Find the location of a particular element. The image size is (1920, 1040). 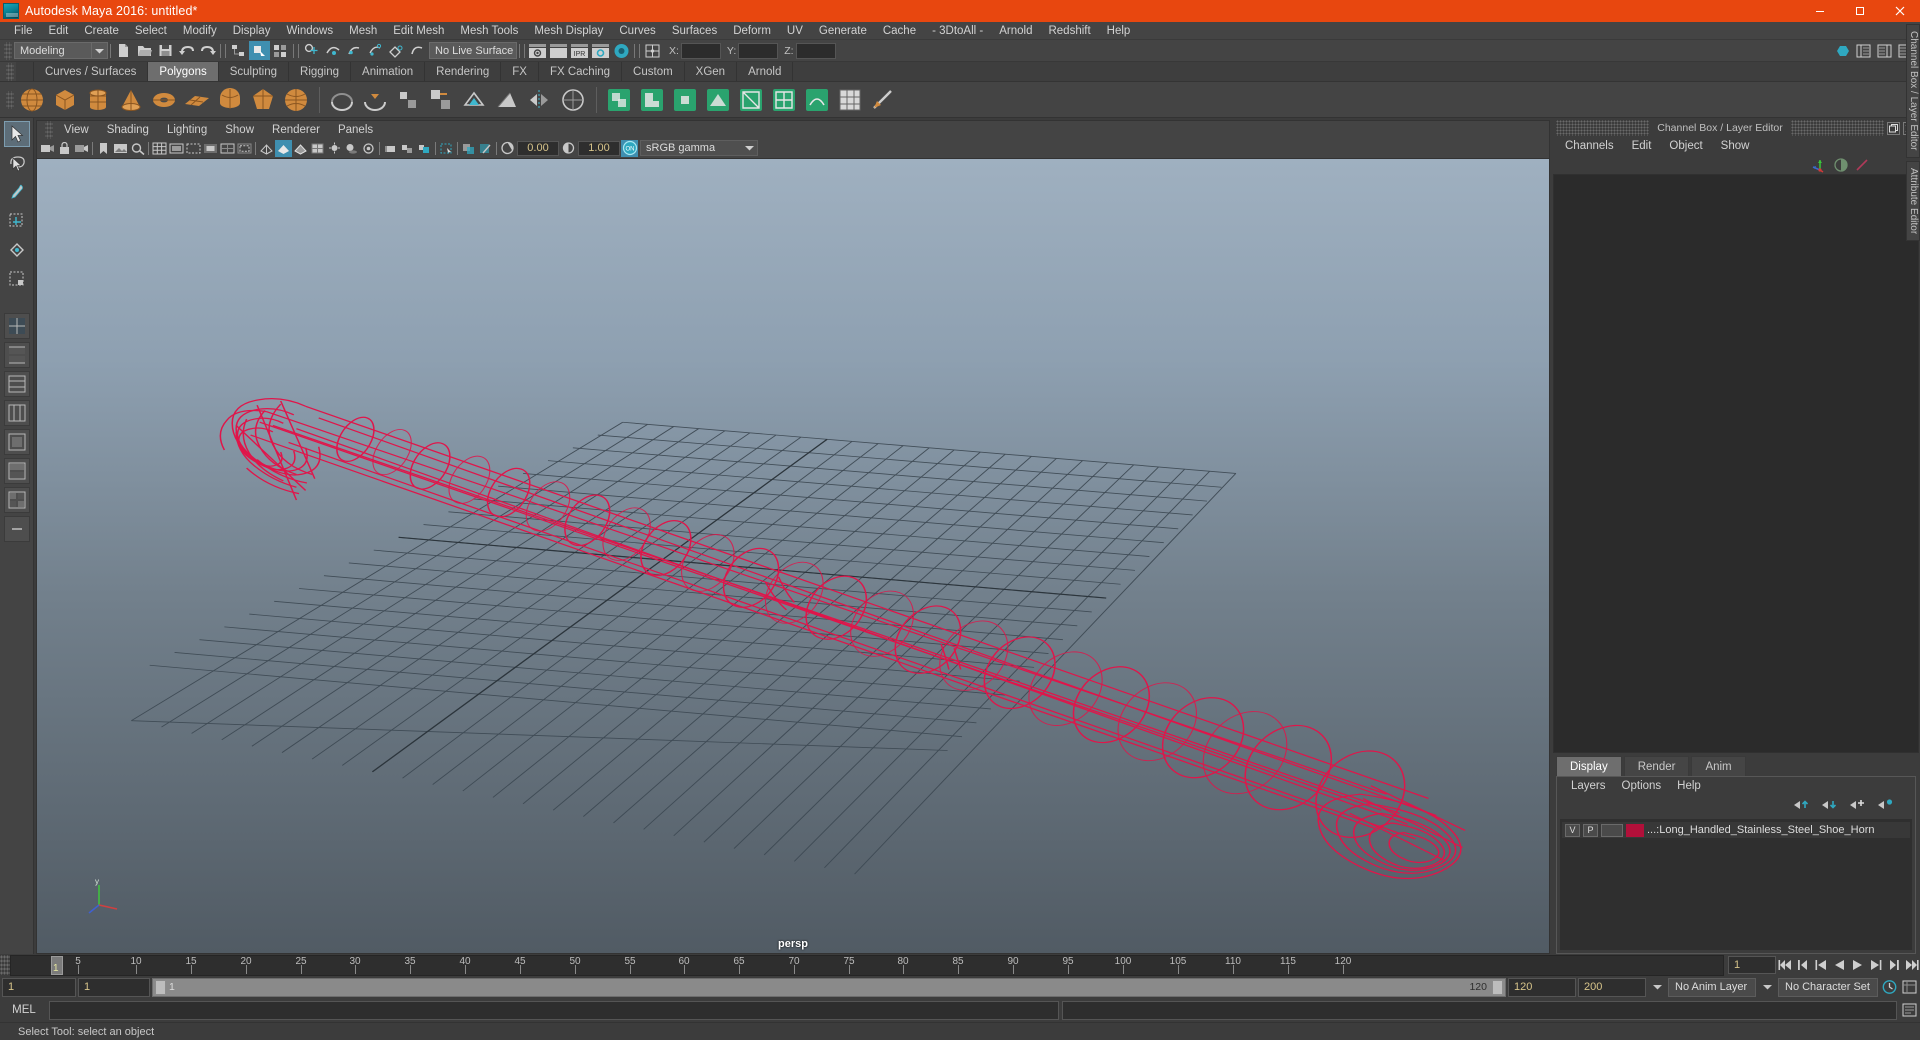

step-forward-key-icon is located at coordinates (1893, 965).